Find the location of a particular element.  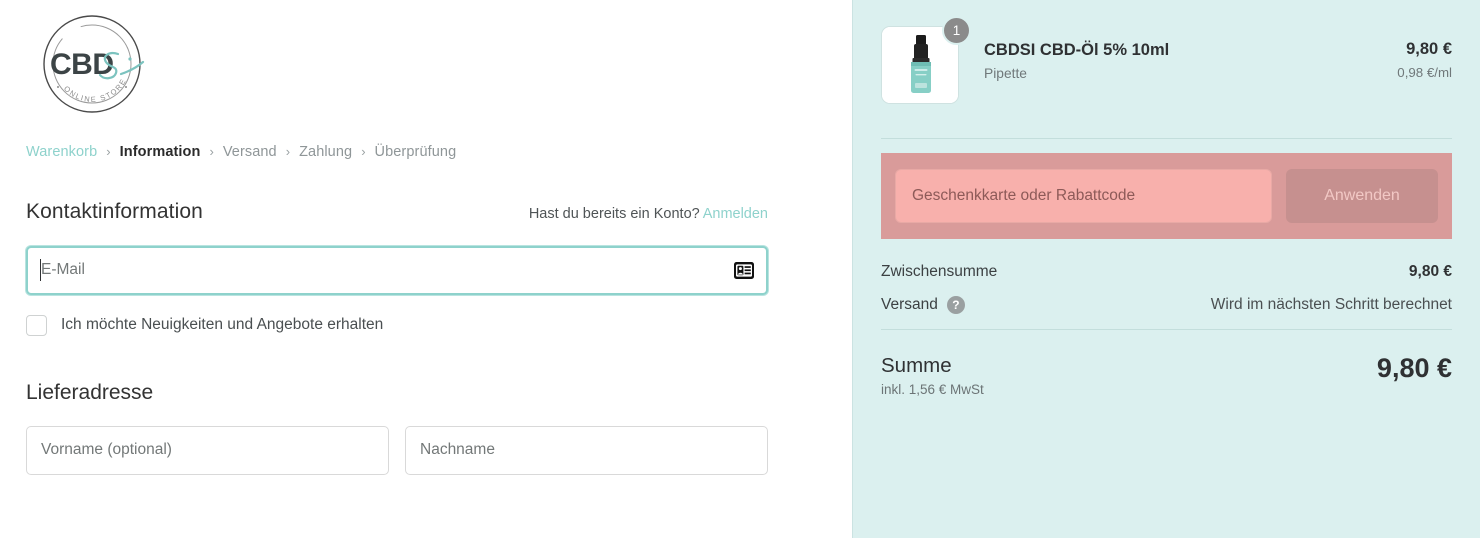

quantity-badge: 1 is located at coordinates (956, 30).